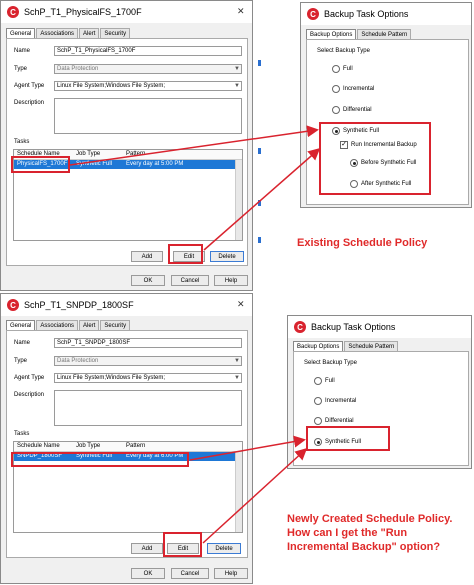 Image resolution: width=474 pixels, height=585 pixels. Describe the element at coordinates (386, 184) in the screenshot. I see `radio-after-label: After Synthetic Full` at that location.